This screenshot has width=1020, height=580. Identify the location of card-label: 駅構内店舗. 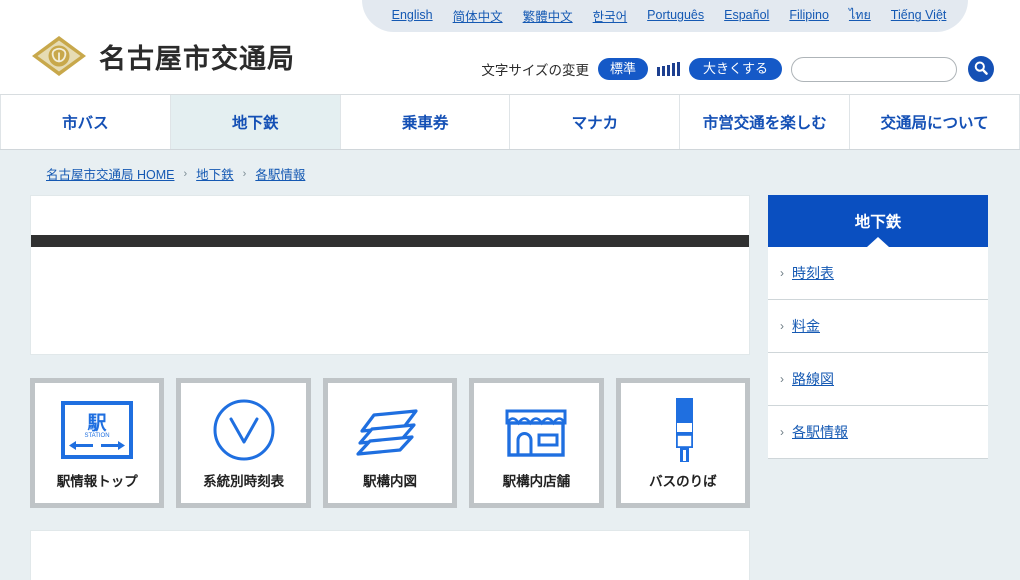
(536, 482).